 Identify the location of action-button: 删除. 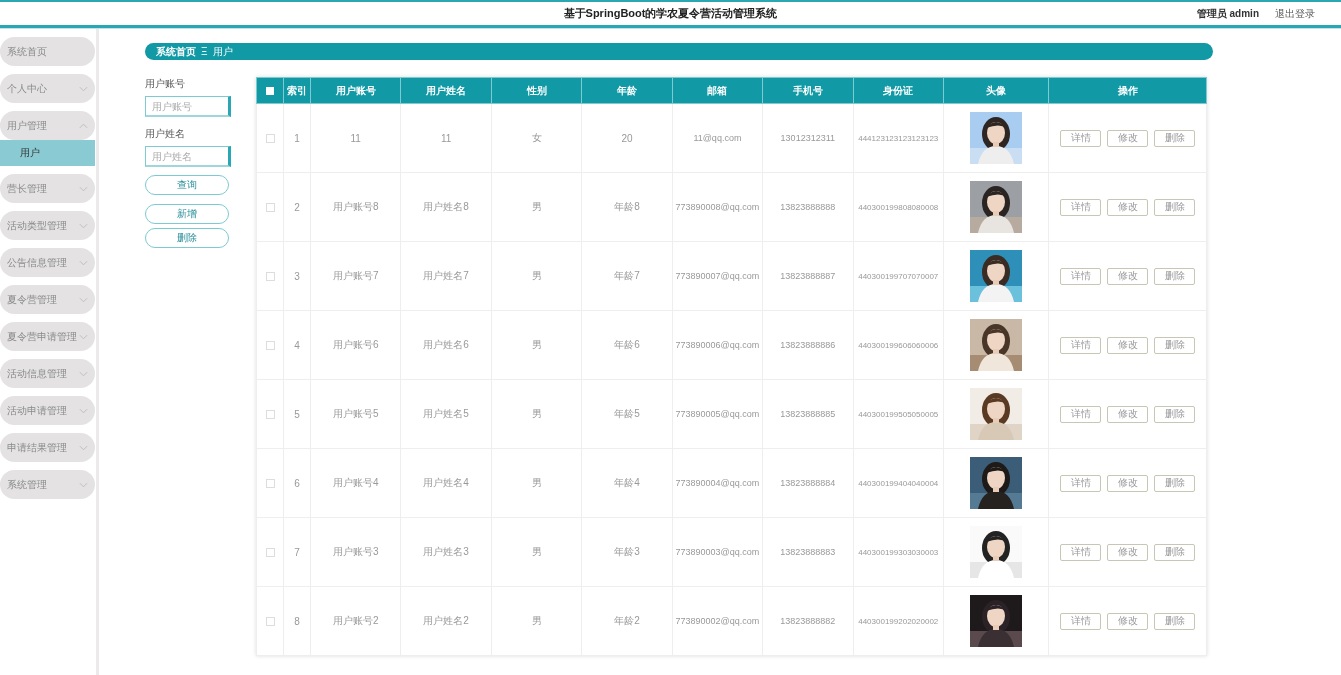
(187, 238).